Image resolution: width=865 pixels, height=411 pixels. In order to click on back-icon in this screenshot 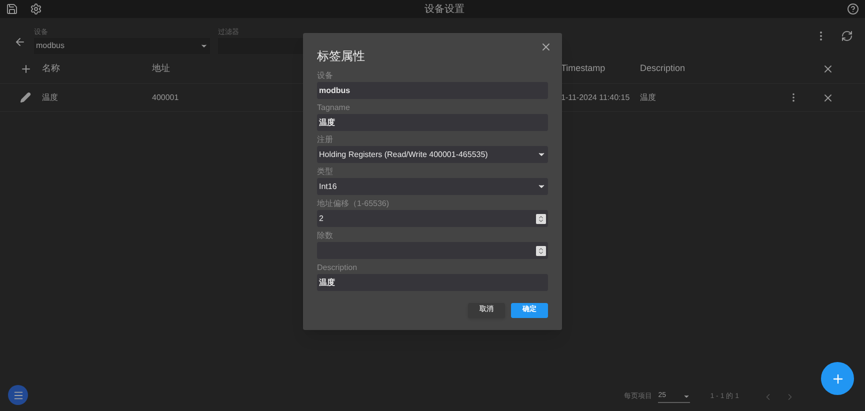, I will do `click(20, 42)`.